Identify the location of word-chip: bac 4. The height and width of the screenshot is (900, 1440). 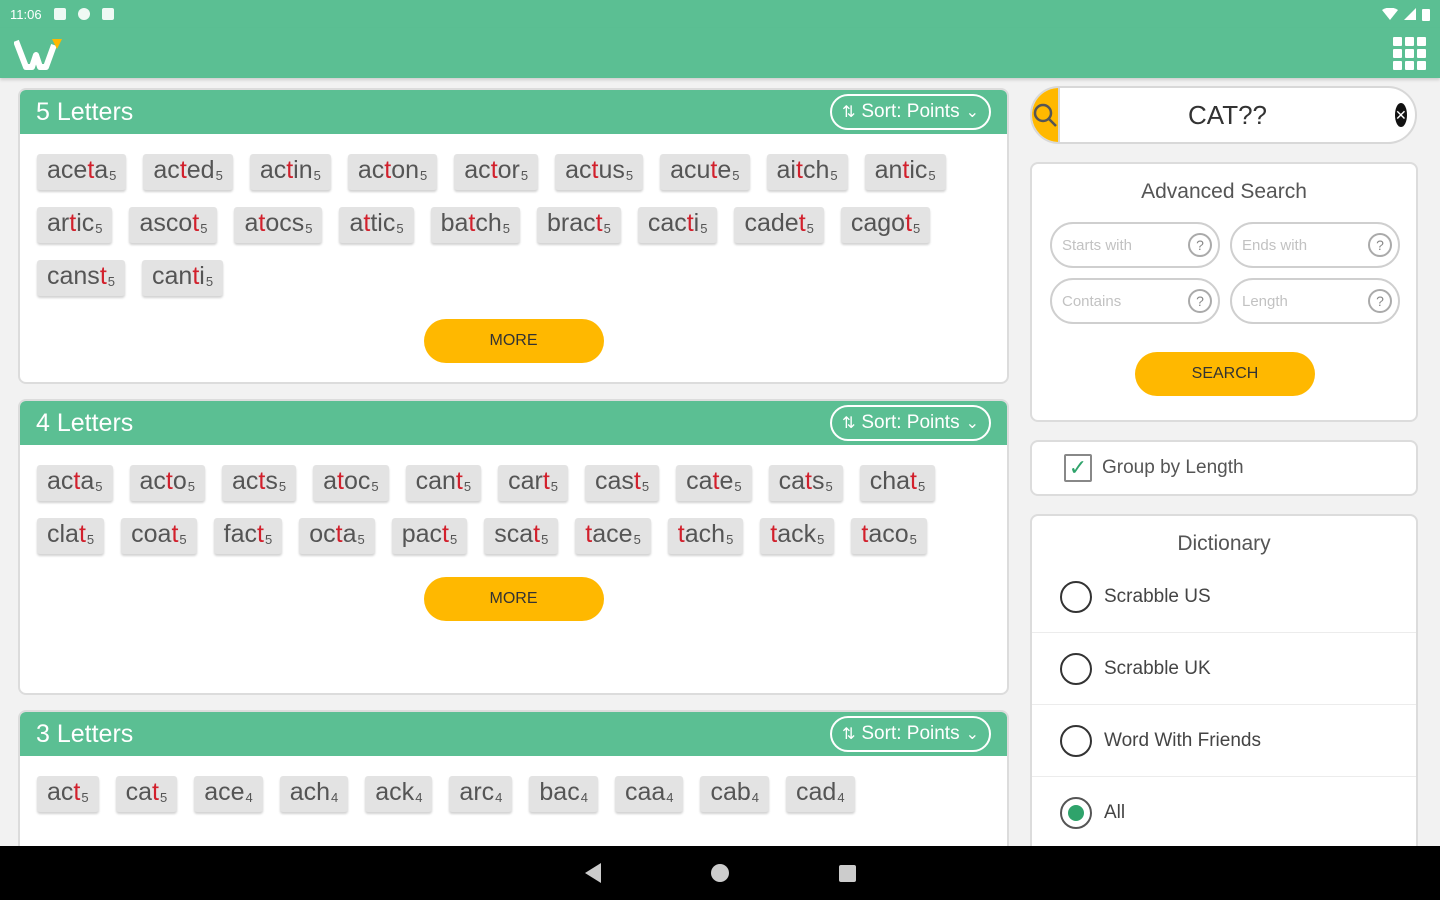
(563, 794).